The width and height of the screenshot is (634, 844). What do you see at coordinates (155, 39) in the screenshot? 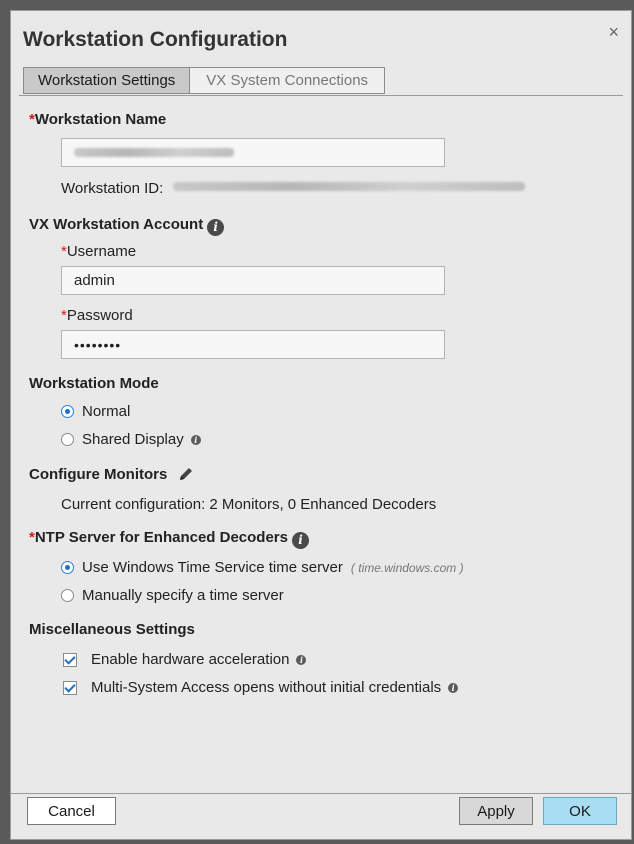
I see `dialog-title: Workstation Configuration` at bounding box center [155, 39].